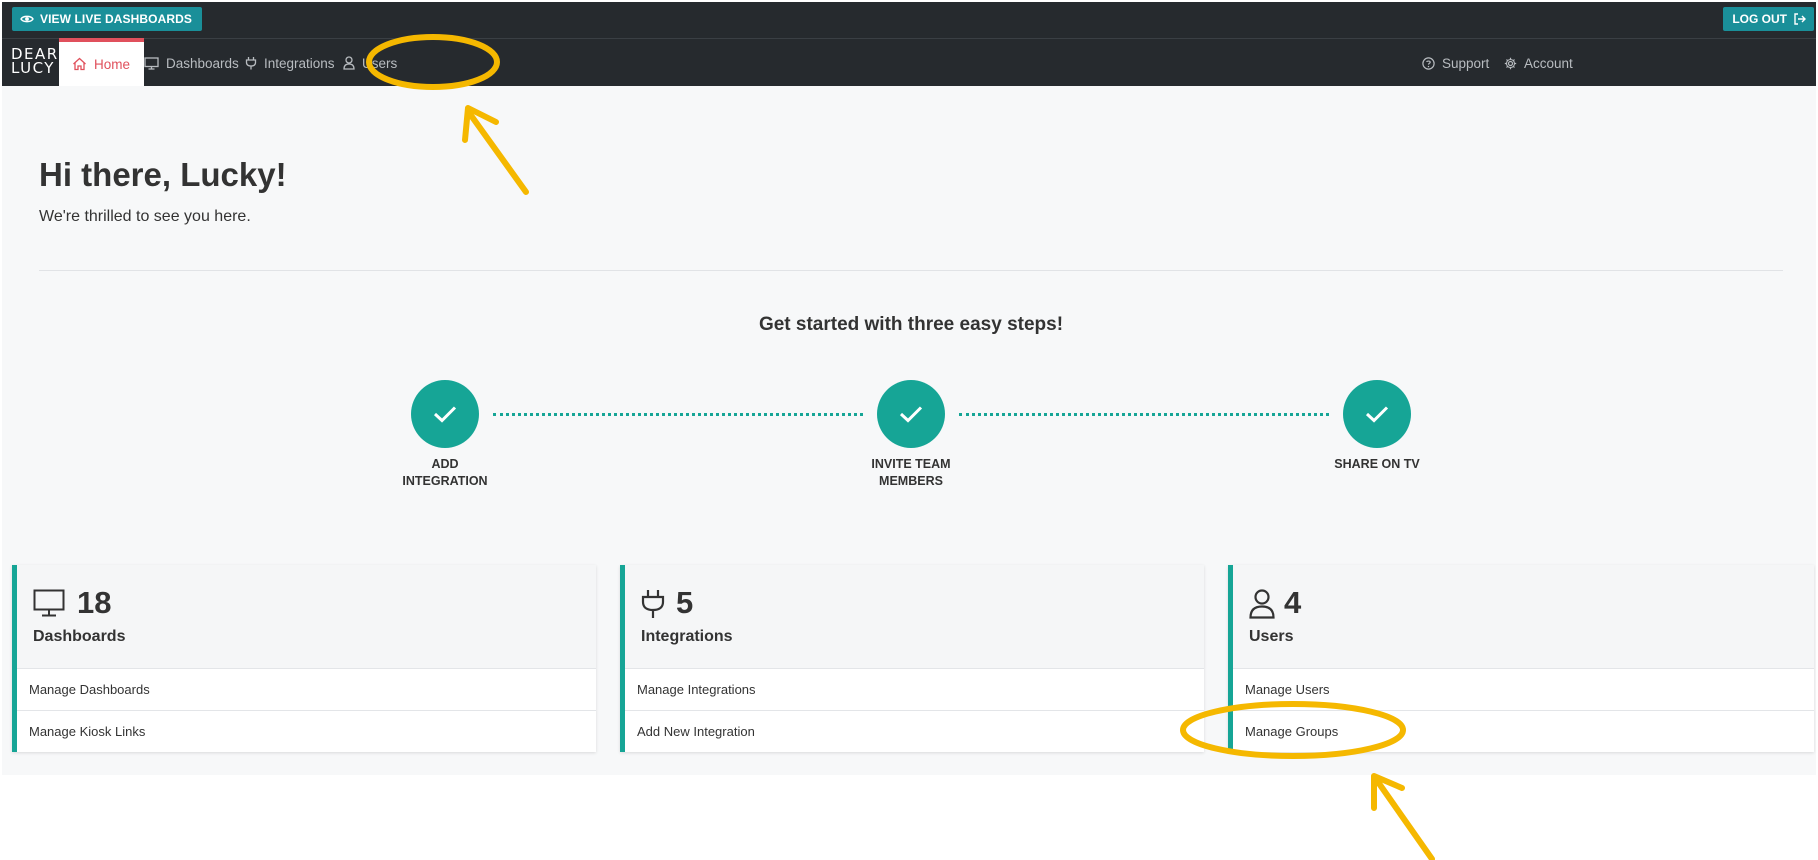 Image resolution: width=1818 pixels, height=860 pixels. I want to click on nav-dashboards-label: Dashboards, so click(202, 63).